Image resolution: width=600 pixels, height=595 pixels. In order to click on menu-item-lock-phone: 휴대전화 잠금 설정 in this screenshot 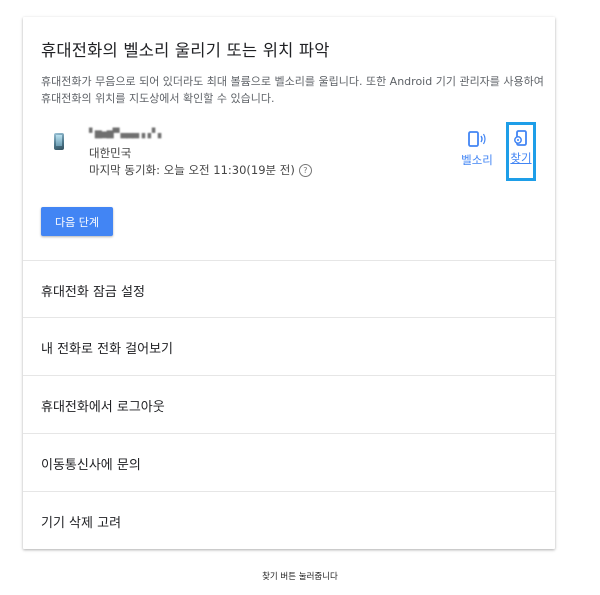, I will do `click(289, 288)`.